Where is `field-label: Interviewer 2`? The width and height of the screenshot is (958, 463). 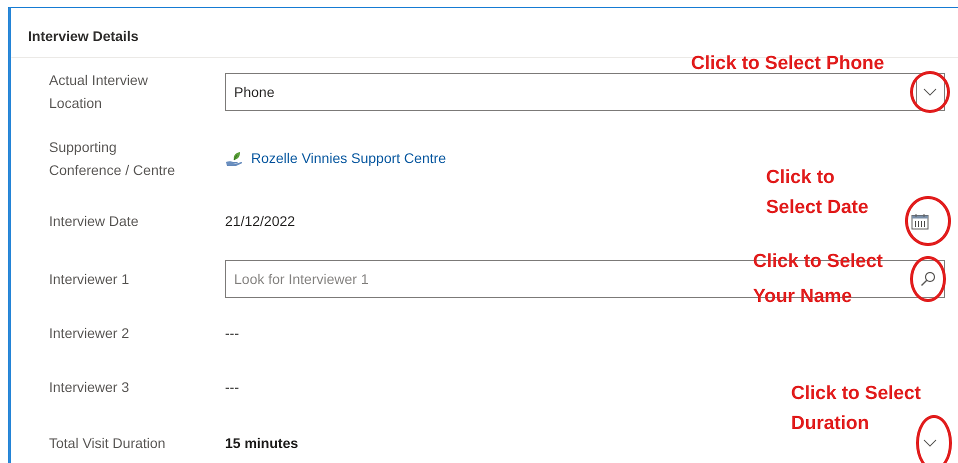
field-label: Interviewer 2 is located at coordinates (89, 333).